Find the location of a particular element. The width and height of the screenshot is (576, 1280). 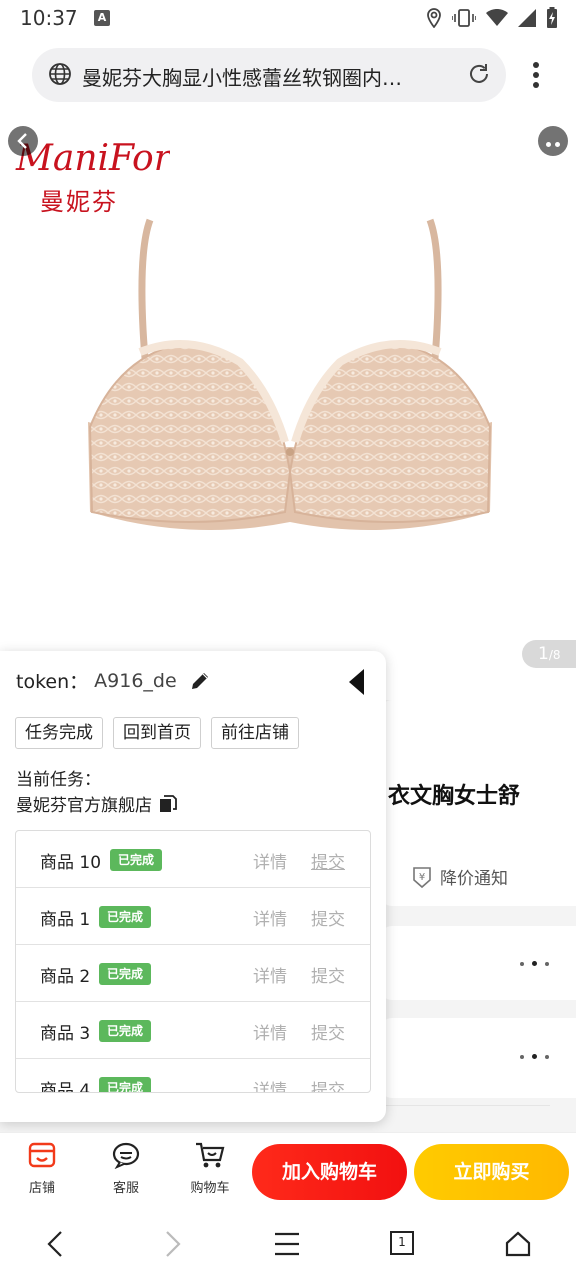

service-label: 客服 is located at coordinates (125, 1188).